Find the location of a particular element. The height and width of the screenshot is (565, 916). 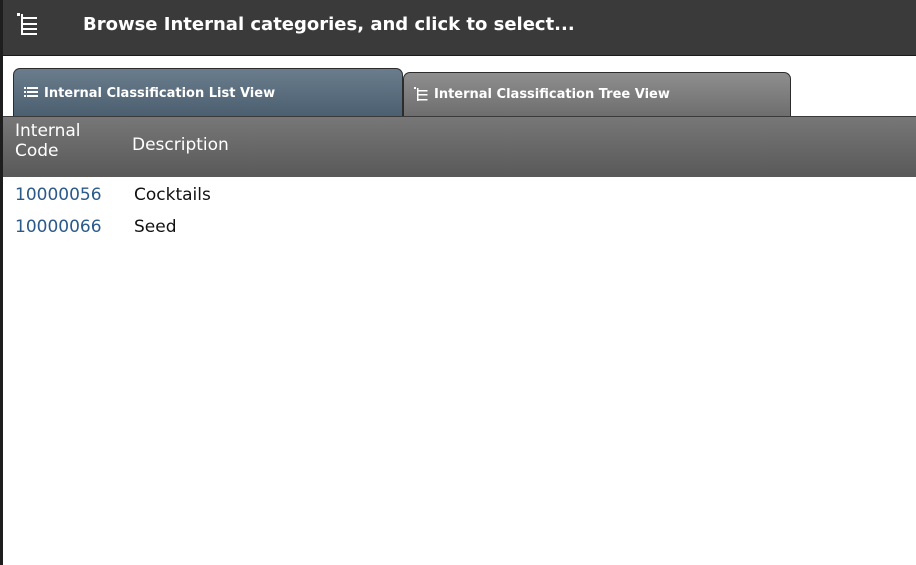

row-description: Seed is located at coordinates (155, 227).